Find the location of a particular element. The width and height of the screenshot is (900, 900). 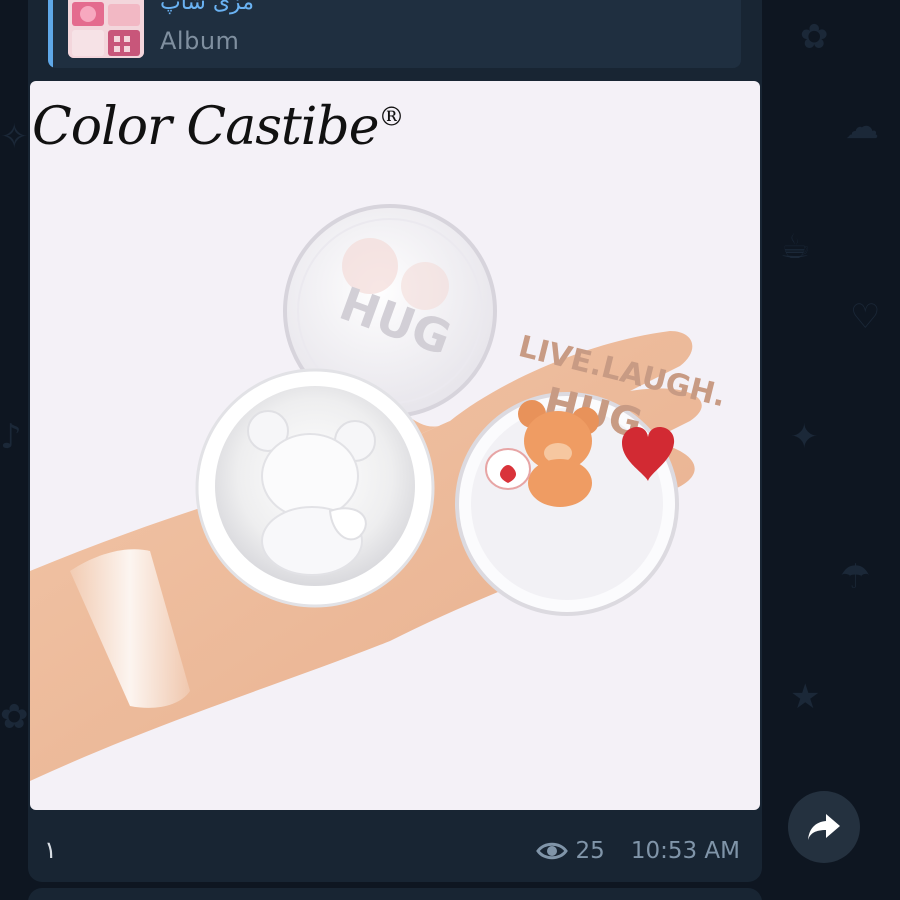

reply-accent-bar is located at coordinates (50, 34).